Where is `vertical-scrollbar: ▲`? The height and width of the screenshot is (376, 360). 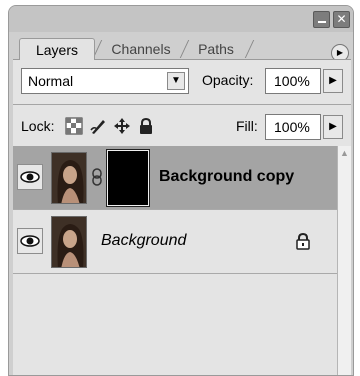
vertical-scrollbar: ▲ is located at coordinates (344, 260).